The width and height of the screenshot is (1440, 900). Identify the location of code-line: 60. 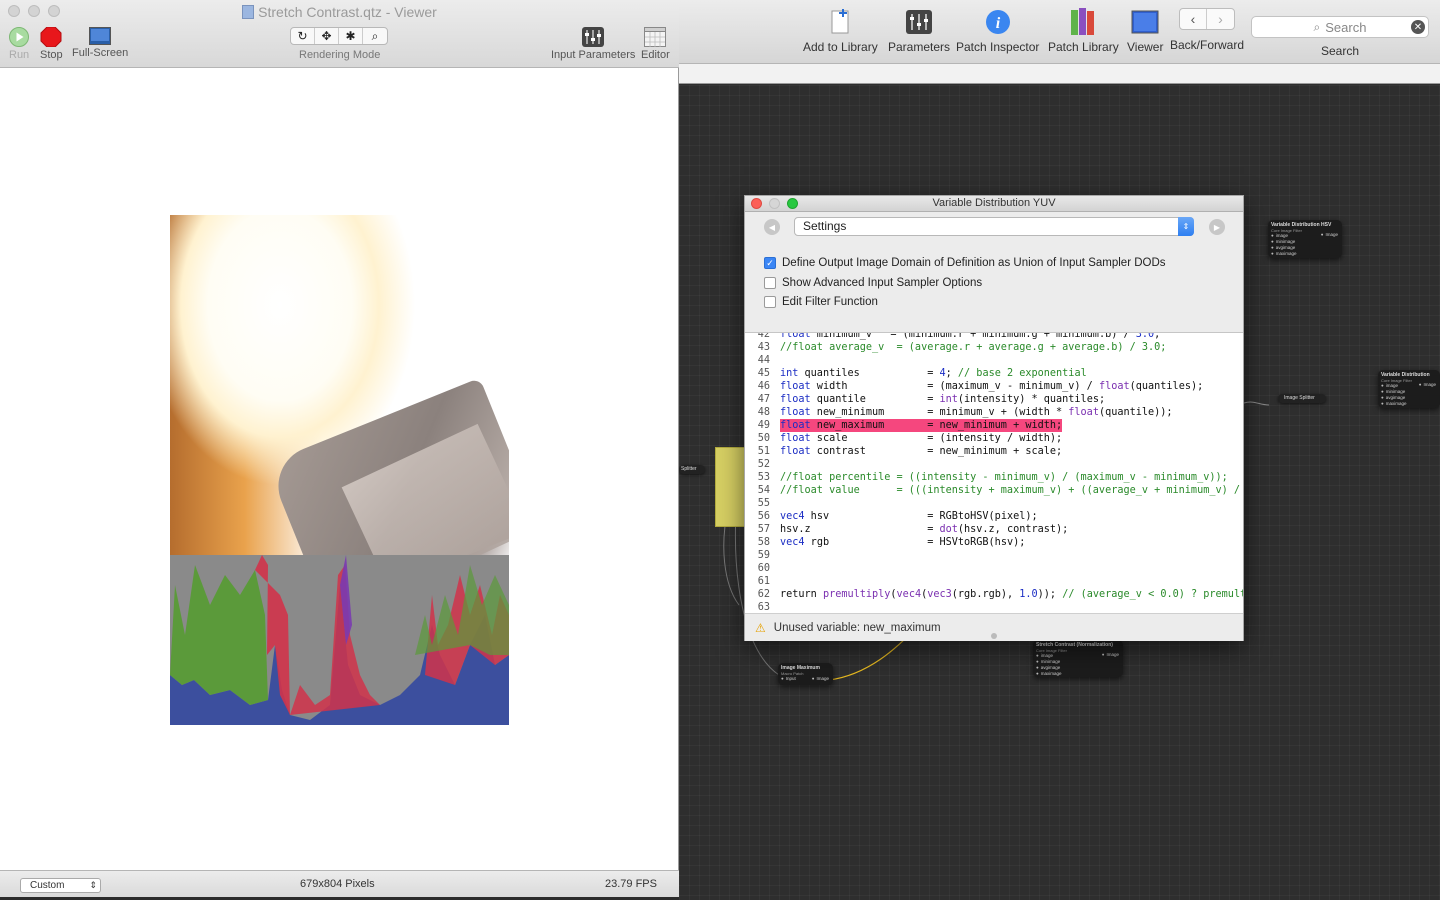
(994, 568).